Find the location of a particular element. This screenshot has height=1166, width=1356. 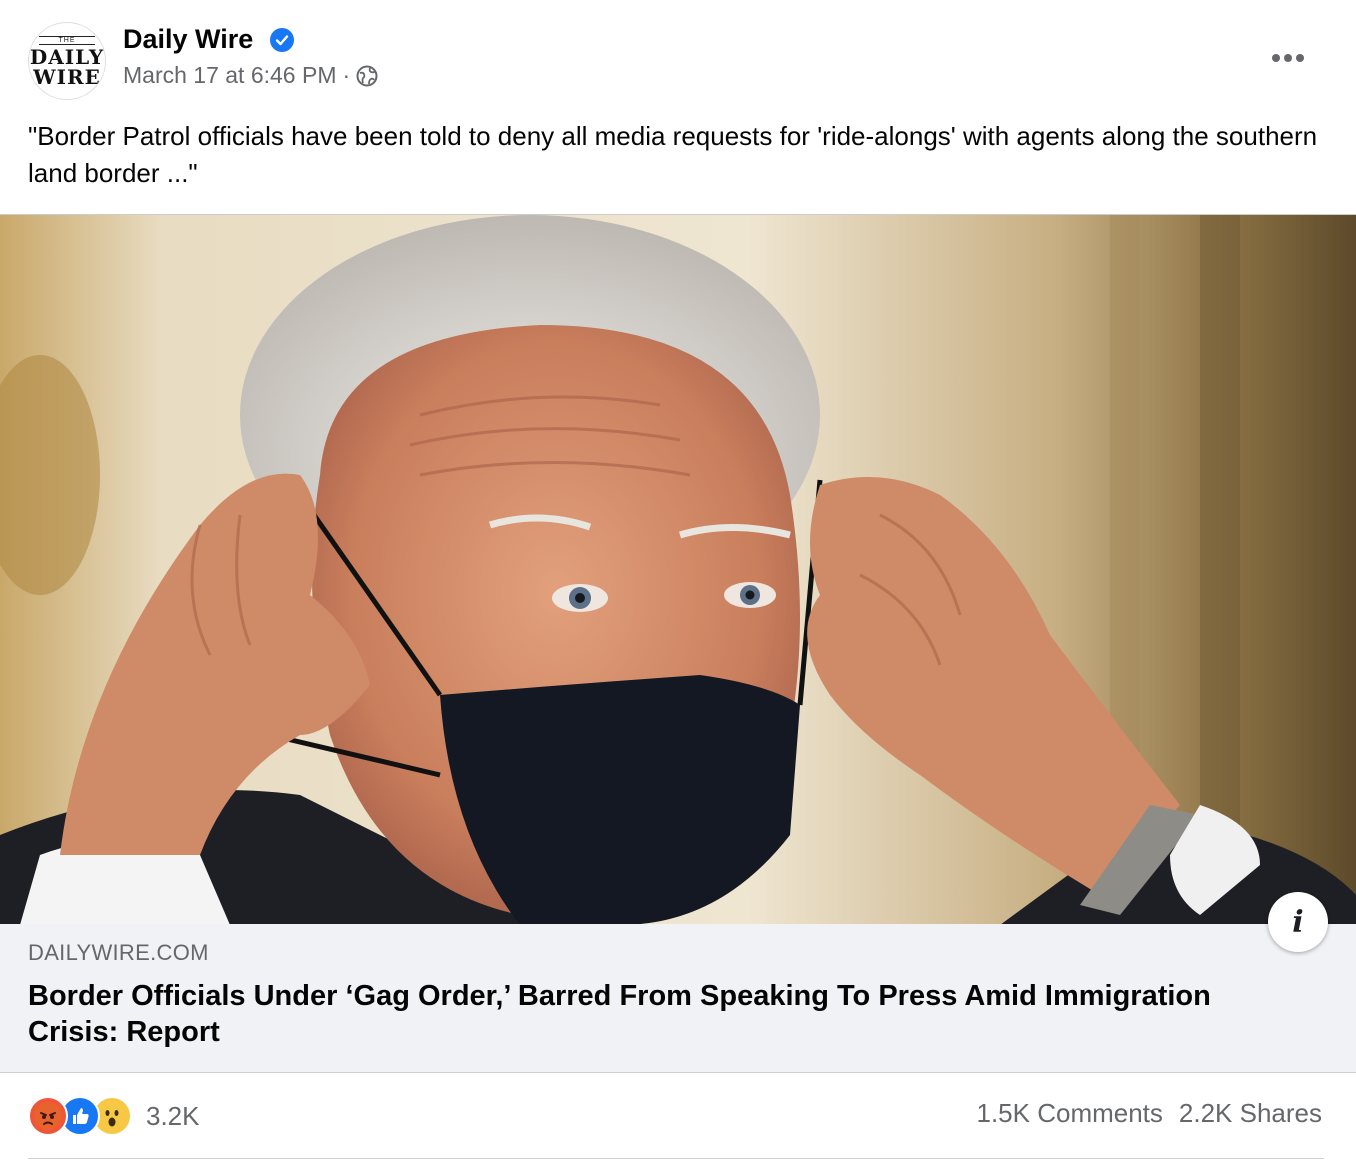

verified-badge-icon is located at coordinates (282, 40).